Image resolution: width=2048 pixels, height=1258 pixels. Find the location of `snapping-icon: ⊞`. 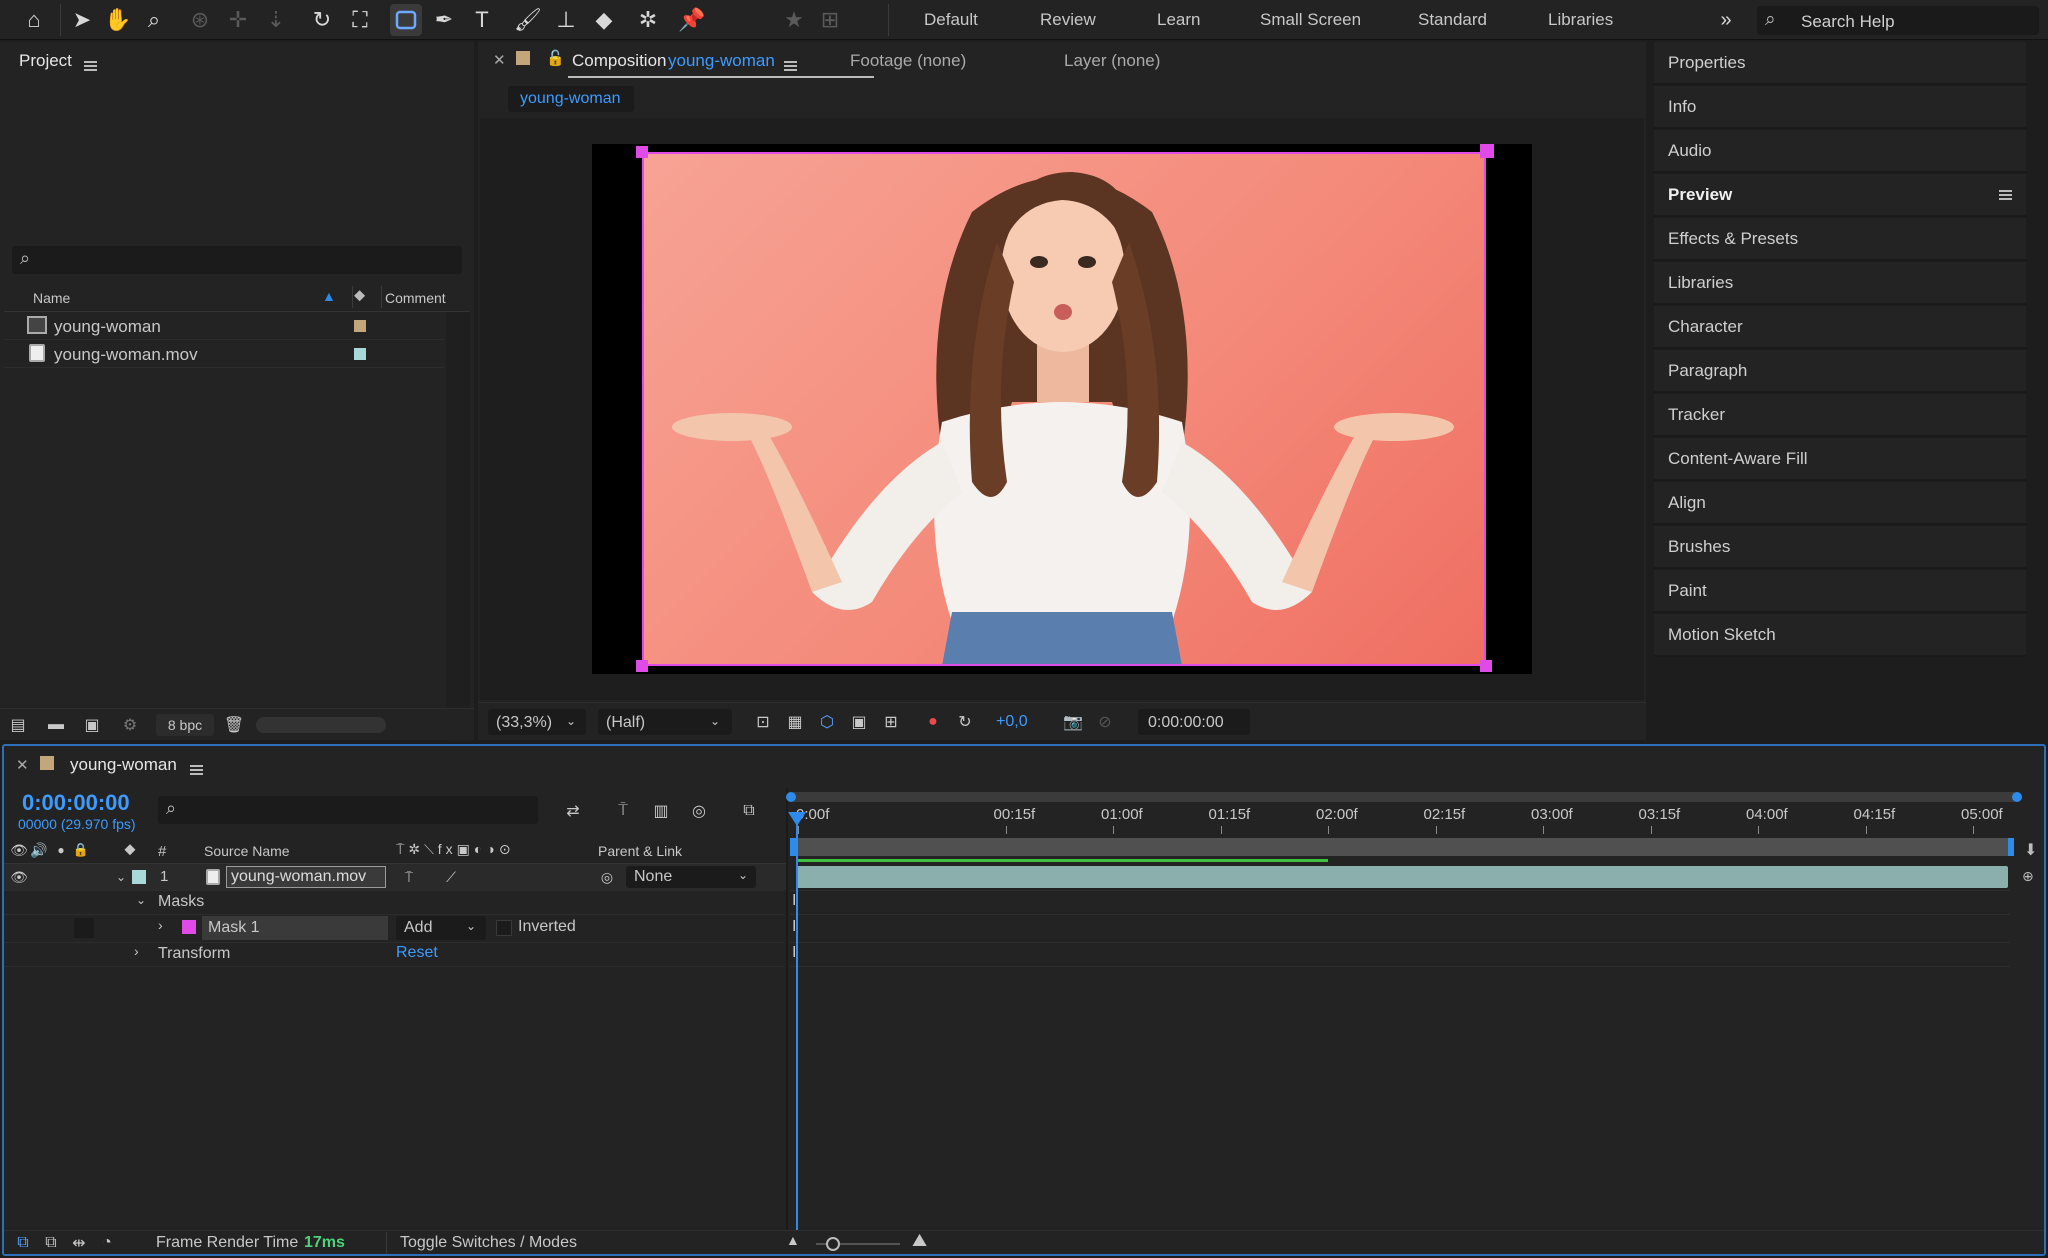

snapping-icon: ⊞ is located at coordinates (830, 20).